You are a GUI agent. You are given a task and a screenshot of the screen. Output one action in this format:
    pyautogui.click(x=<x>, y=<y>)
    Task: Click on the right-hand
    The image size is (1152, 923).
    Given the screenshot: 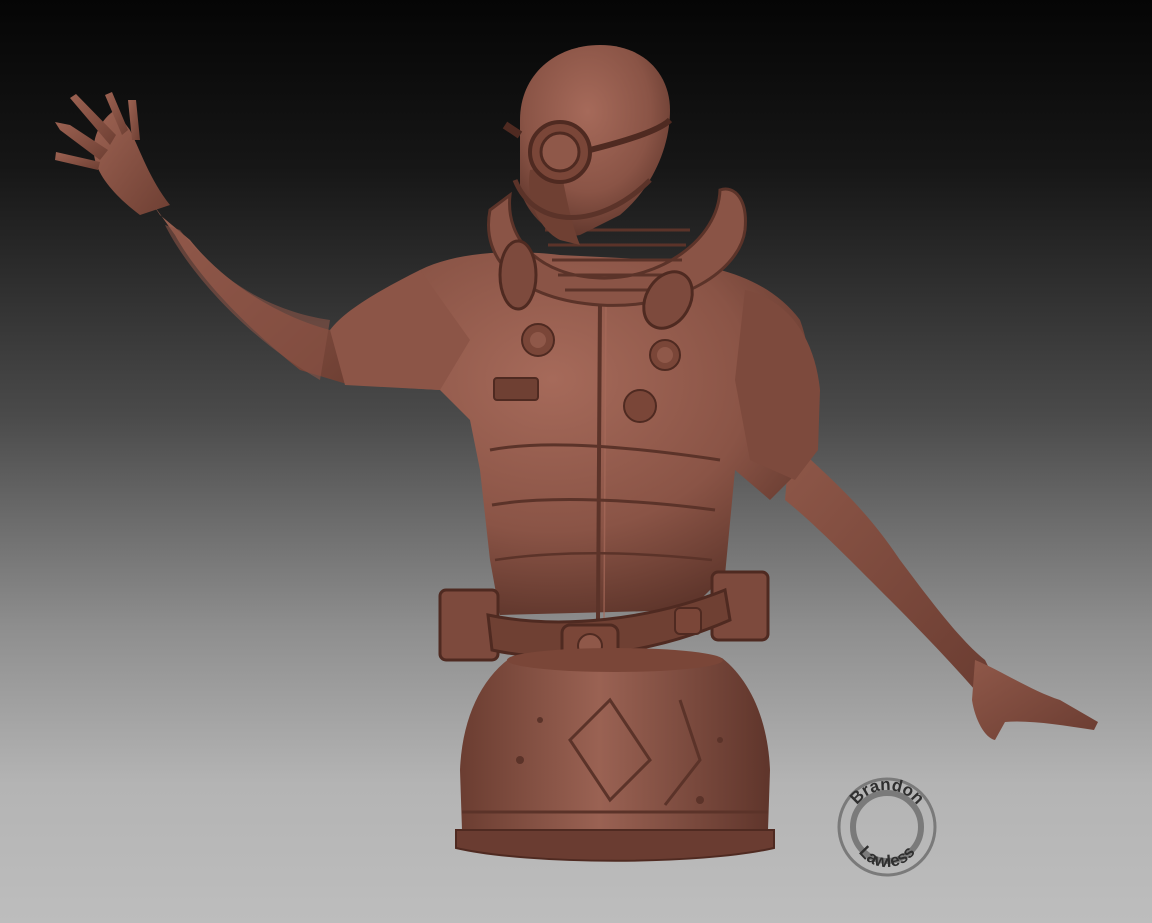 What is the action you would take?
    pyautogui.click(x=1035, y=700)
    